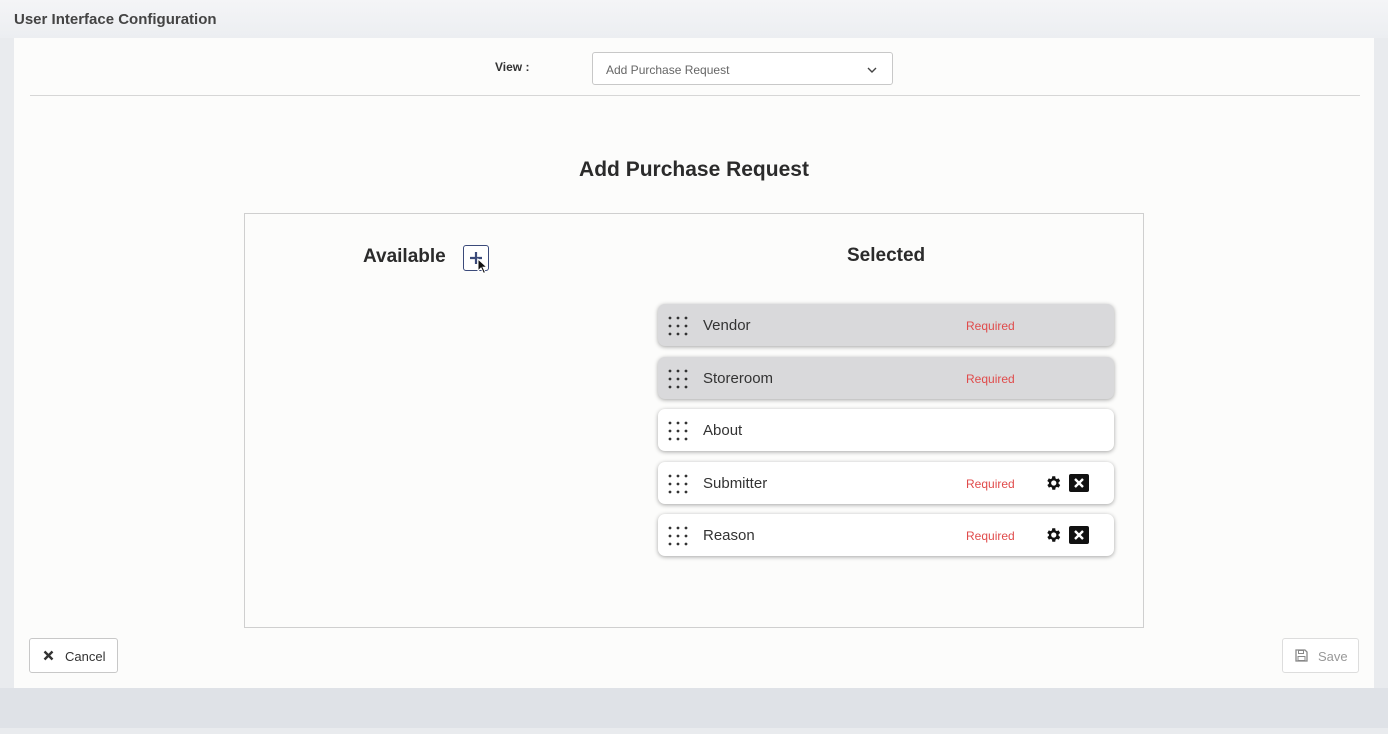  I want to click on field-row-storeroom: Storeroom Required, so click(886, 377).